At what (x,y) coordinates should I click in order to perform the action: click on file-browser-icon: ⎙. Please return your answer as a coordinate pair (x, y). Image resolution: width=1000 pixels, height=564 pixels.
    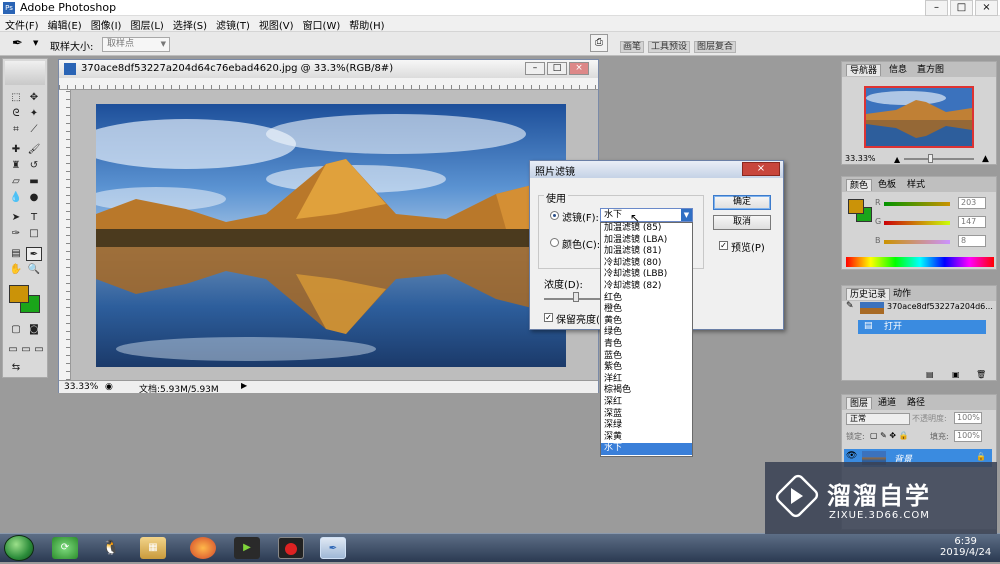
    Looking at the image, I should click on (599, 43).